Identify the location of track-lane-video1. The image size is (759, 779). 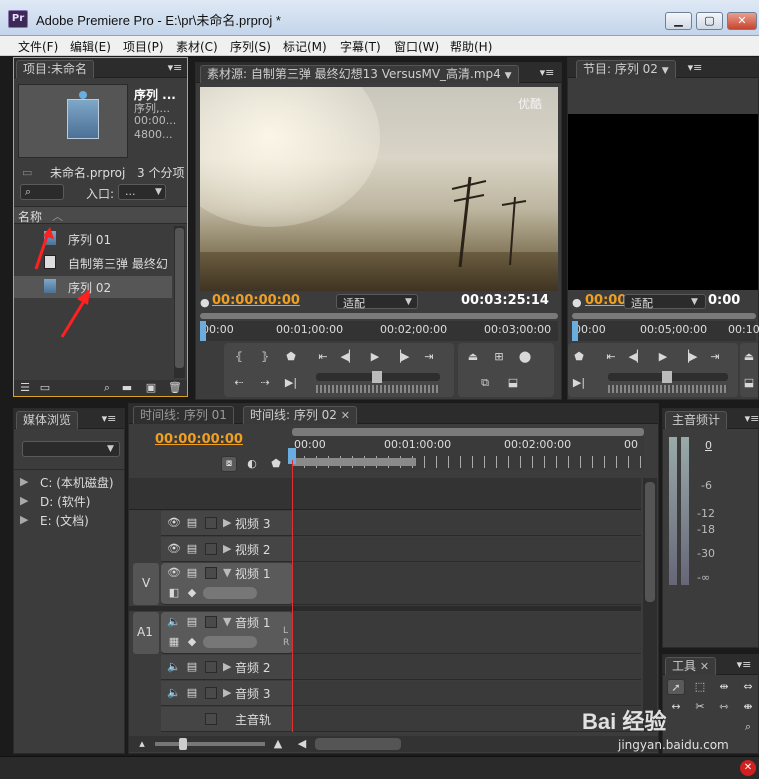
(467, 584).